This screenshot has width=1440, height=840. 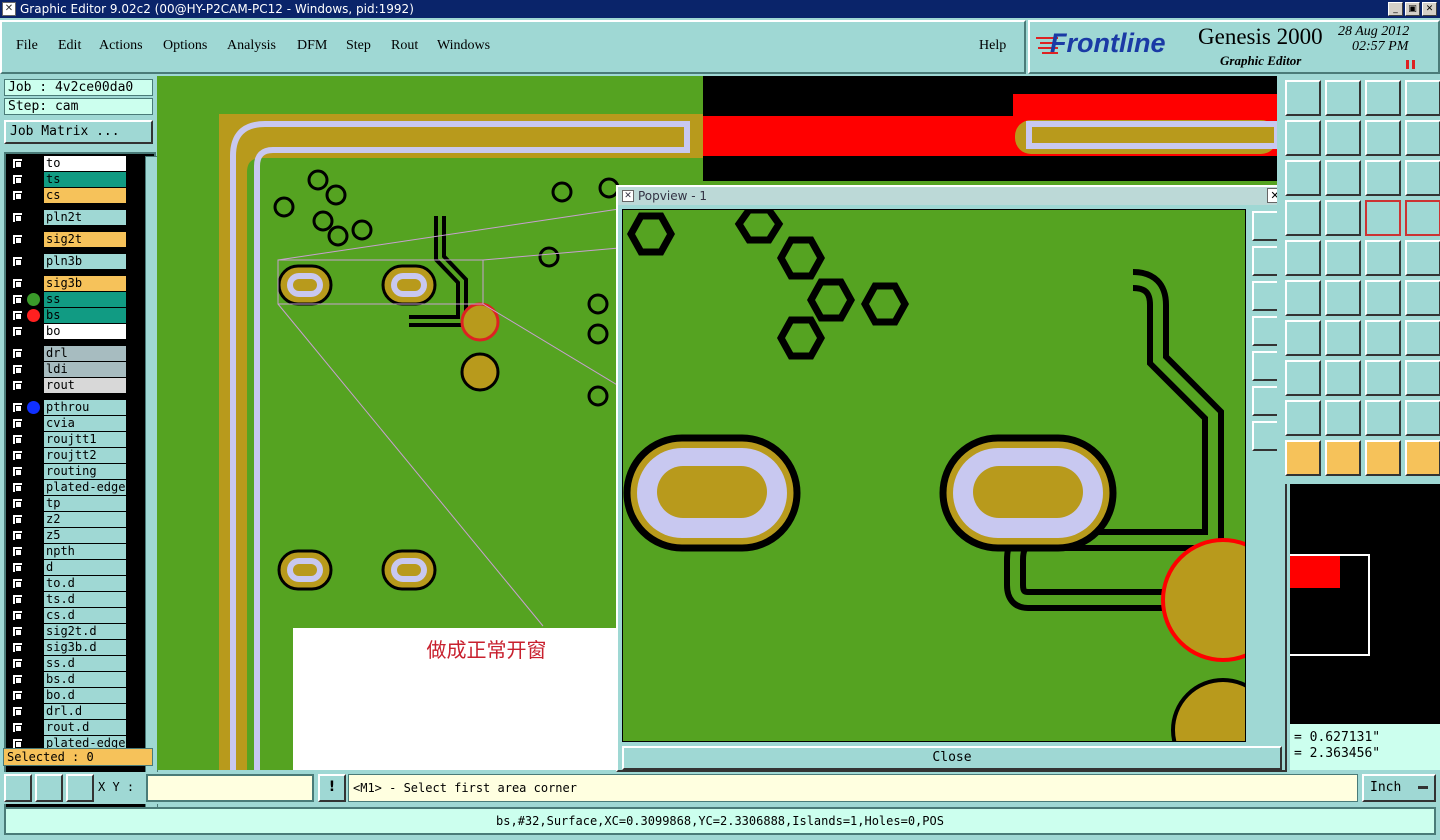 What do you see at coordinates (85, 519) in the screenshot?
I see `layer-name: z2` at bounding box center [85, 519].